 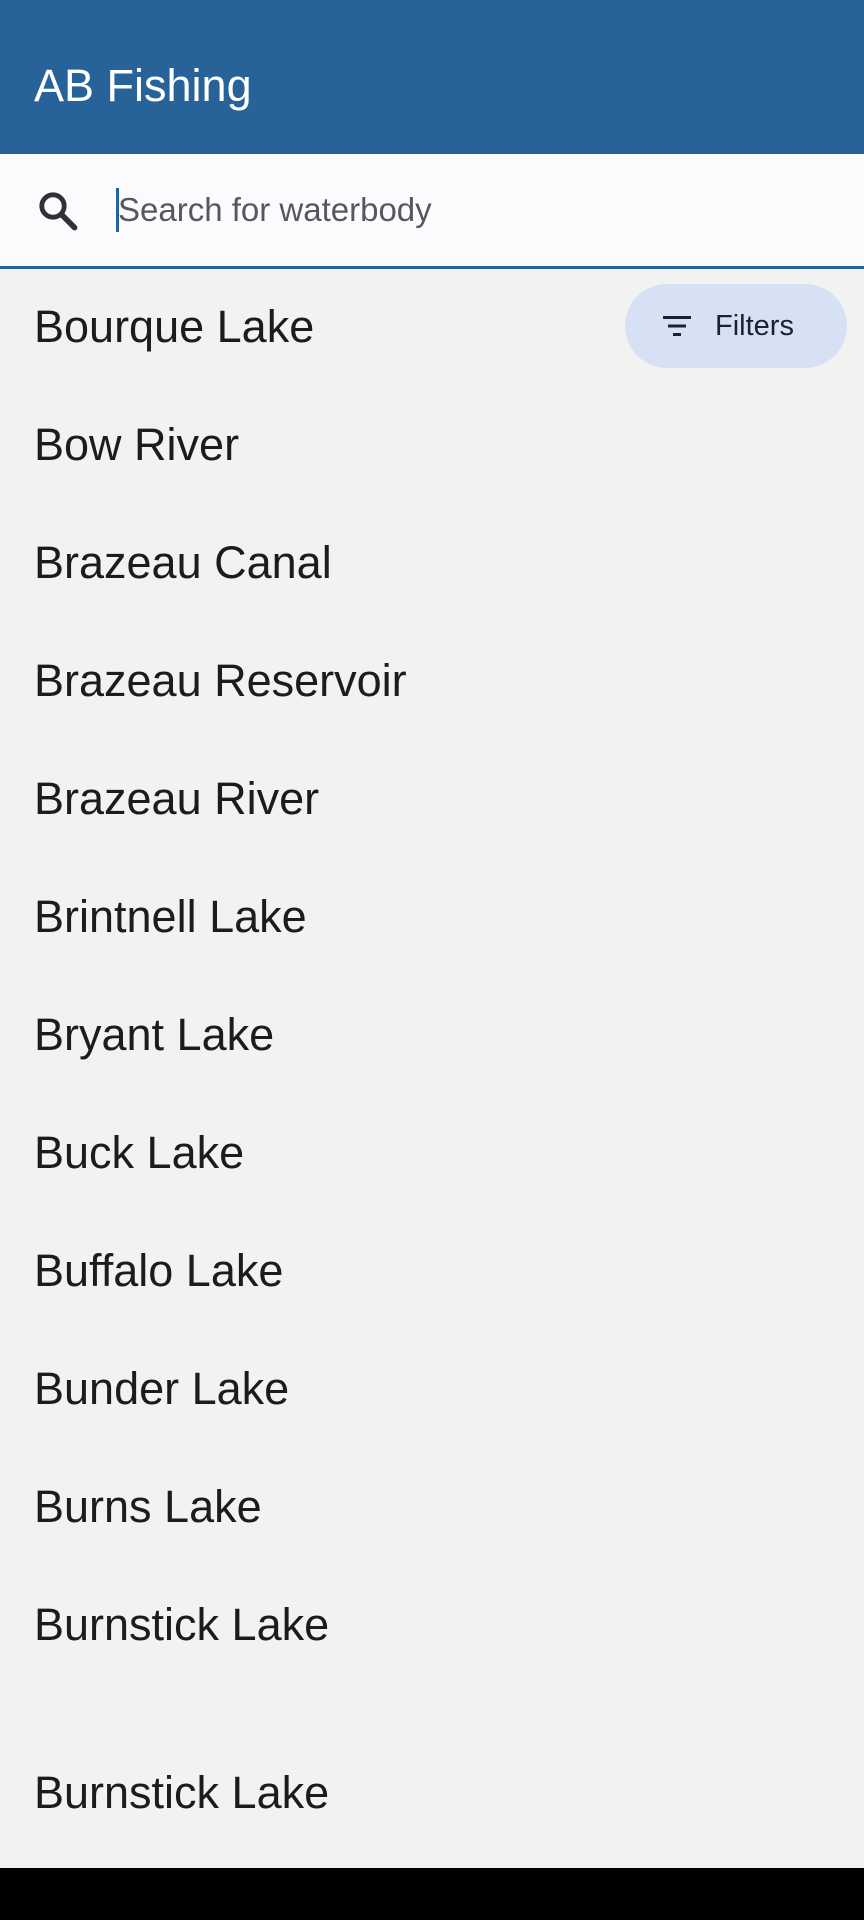 I want to click on search-field, so click(x=476, y=210).